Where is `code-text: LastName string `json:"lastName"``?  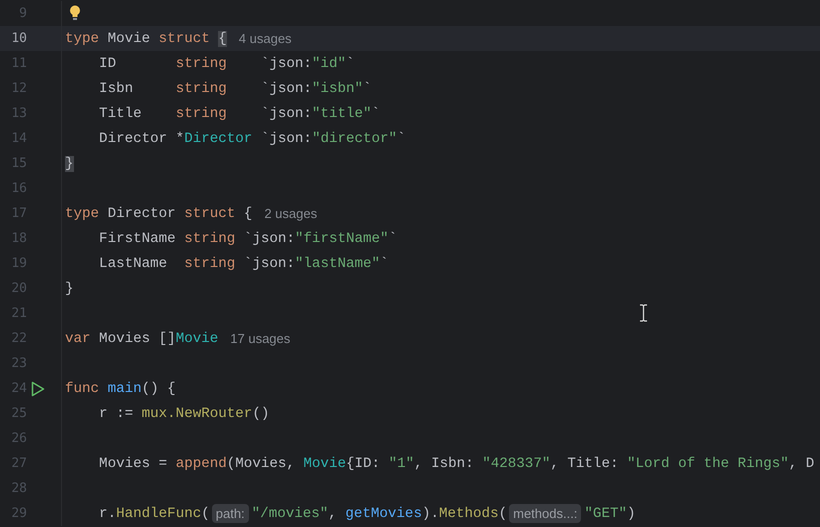 code-text: LastName string `json:"lastName"` is located at coordinates (243, 264).